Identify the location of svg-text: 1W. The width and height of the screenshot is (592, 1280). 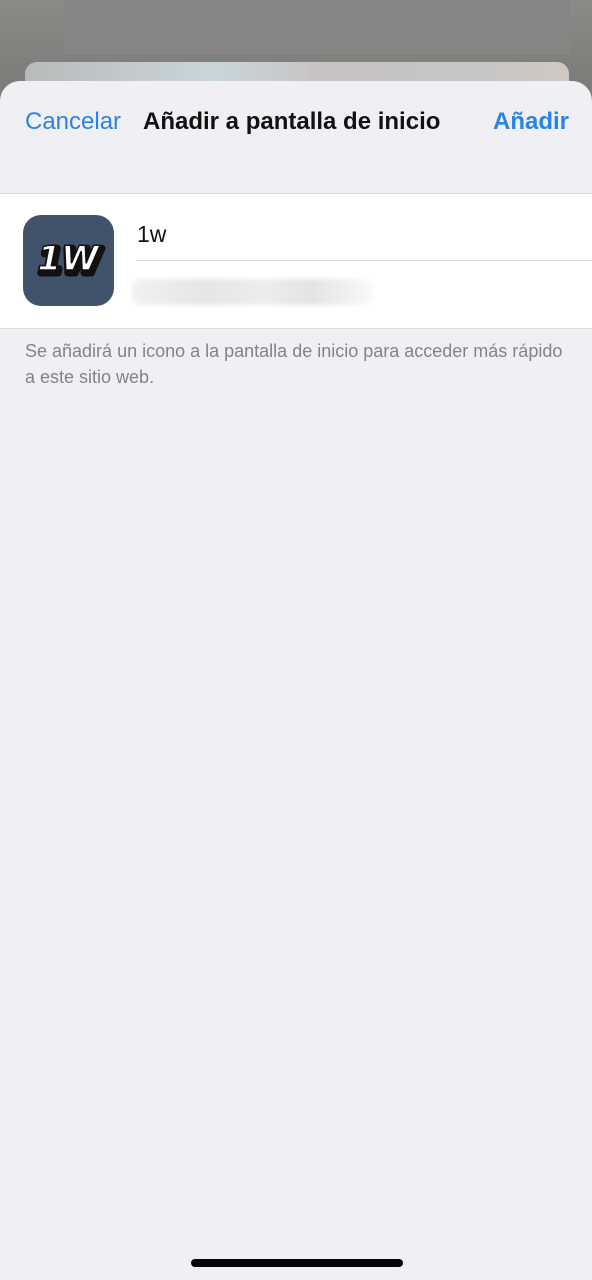
(68, 259).